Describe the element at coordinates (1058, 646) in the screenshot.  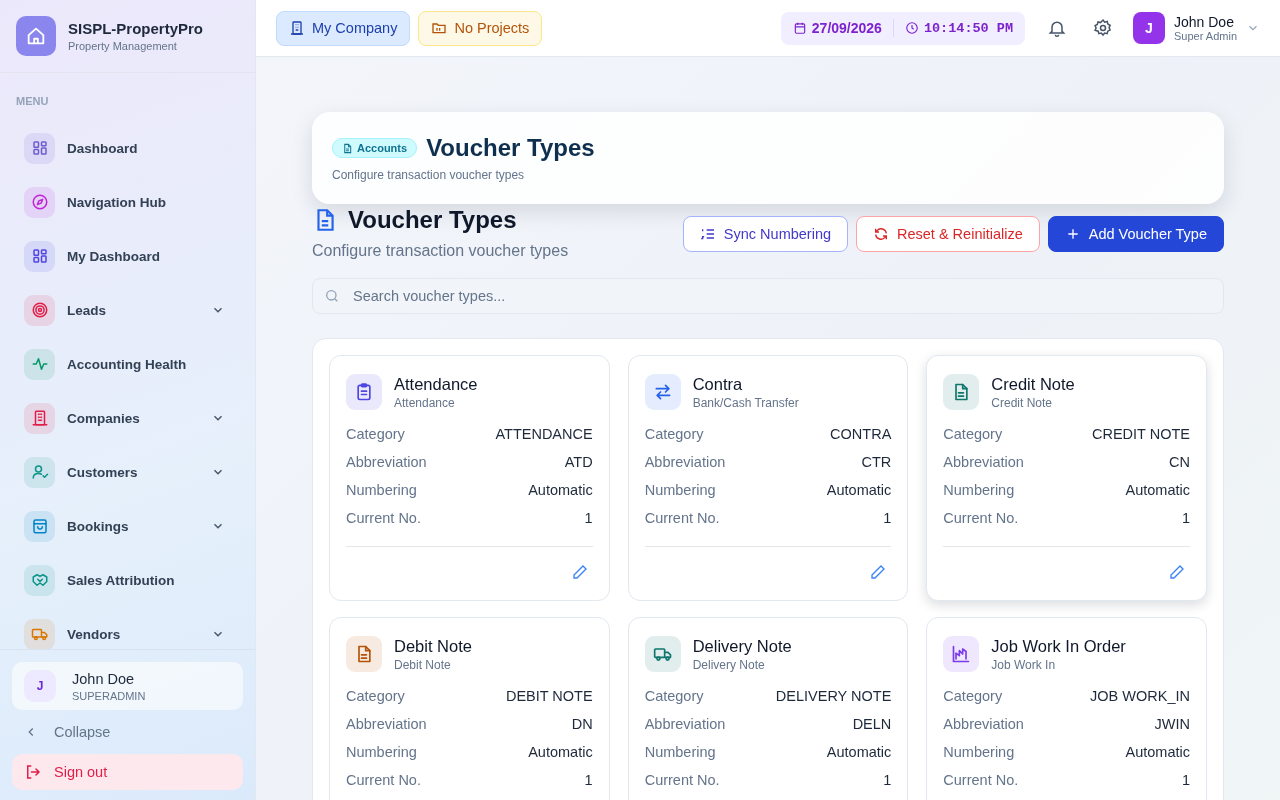
I see `voucher-name: Job Work In Order` at that location.